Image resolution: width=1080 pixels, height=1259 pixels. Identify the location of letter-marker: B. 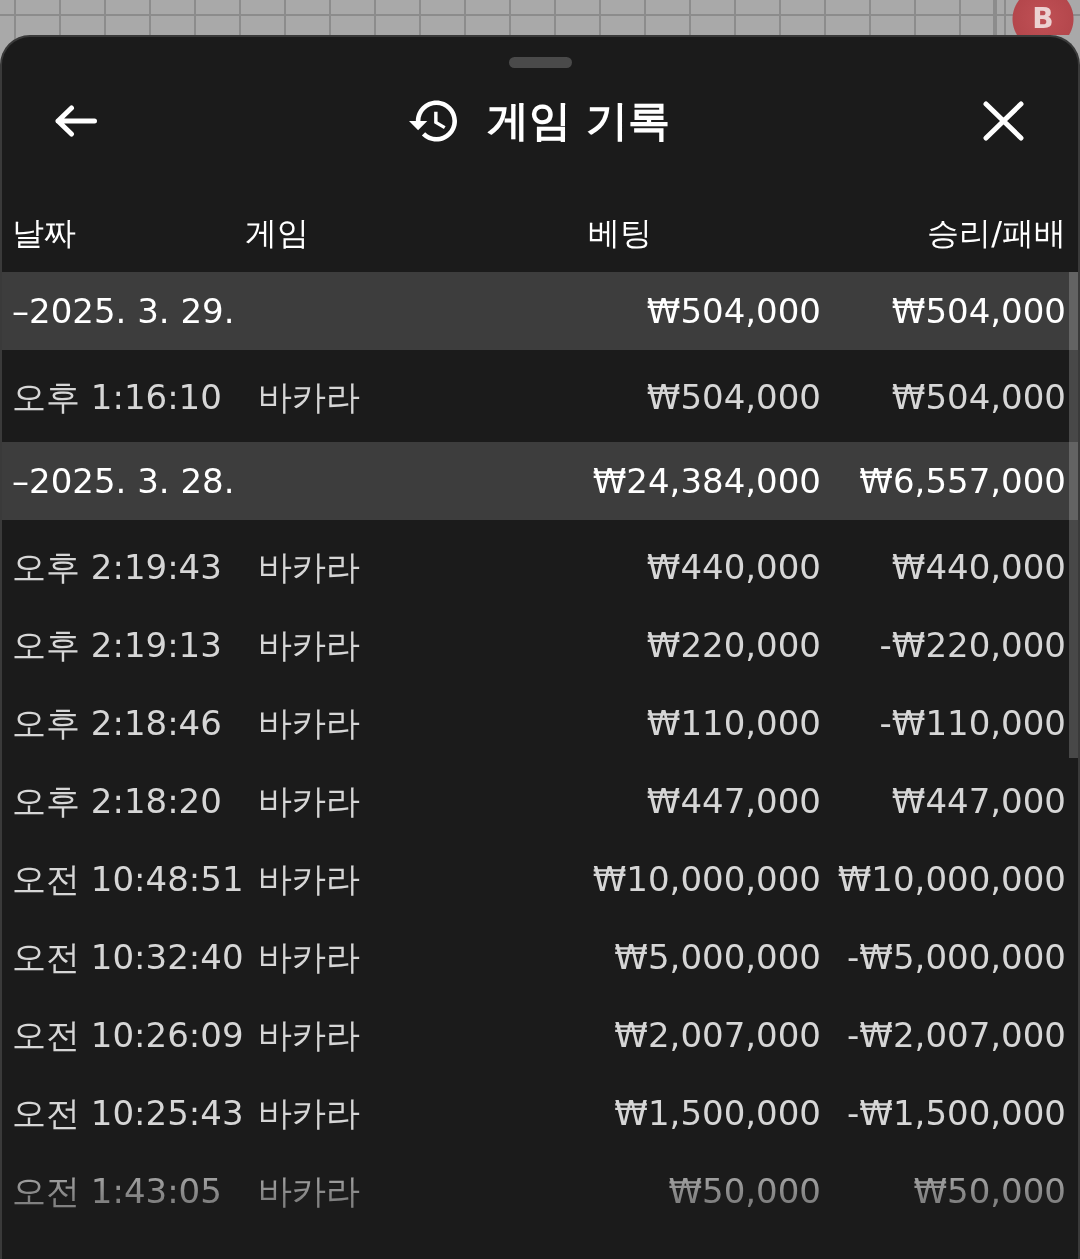
(1043, 17).